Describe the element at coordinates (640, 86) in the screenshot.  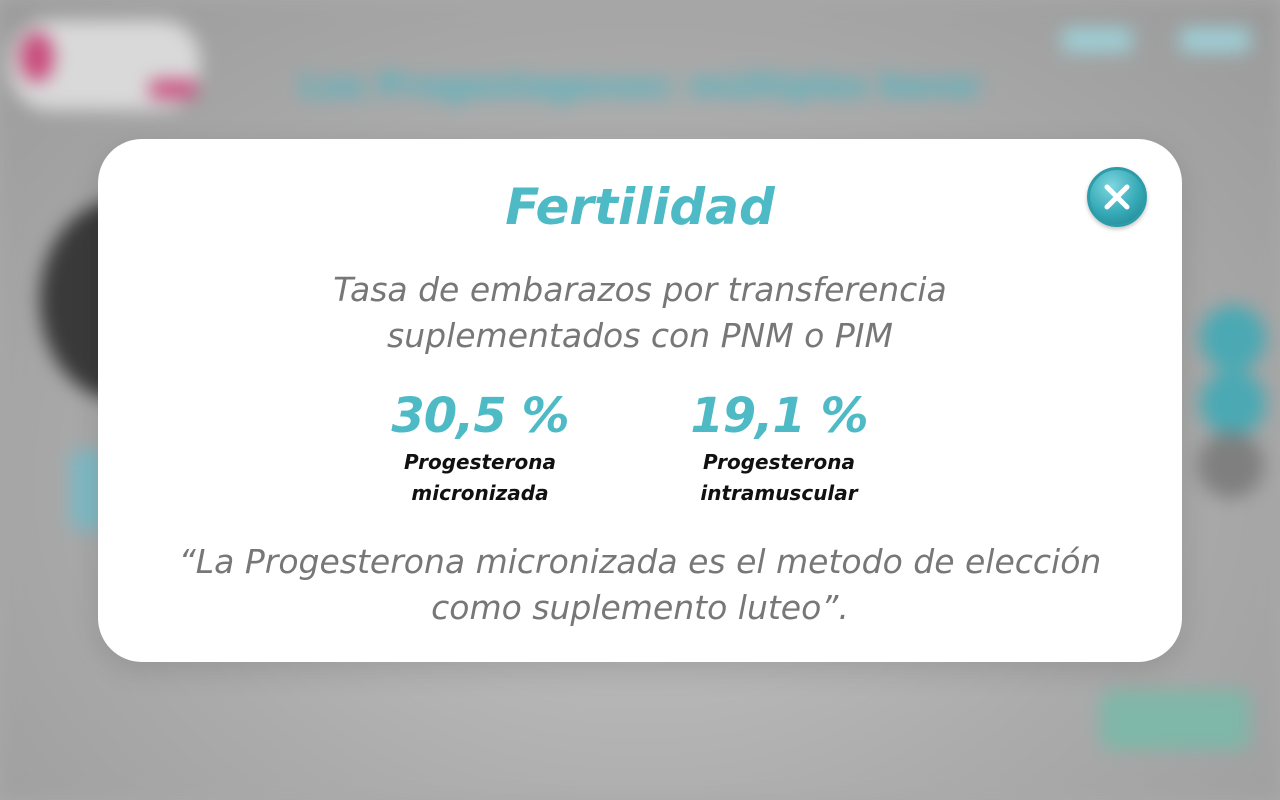
I see `background-headline: Los Progestagenos: múltiples beneficios` at that location.